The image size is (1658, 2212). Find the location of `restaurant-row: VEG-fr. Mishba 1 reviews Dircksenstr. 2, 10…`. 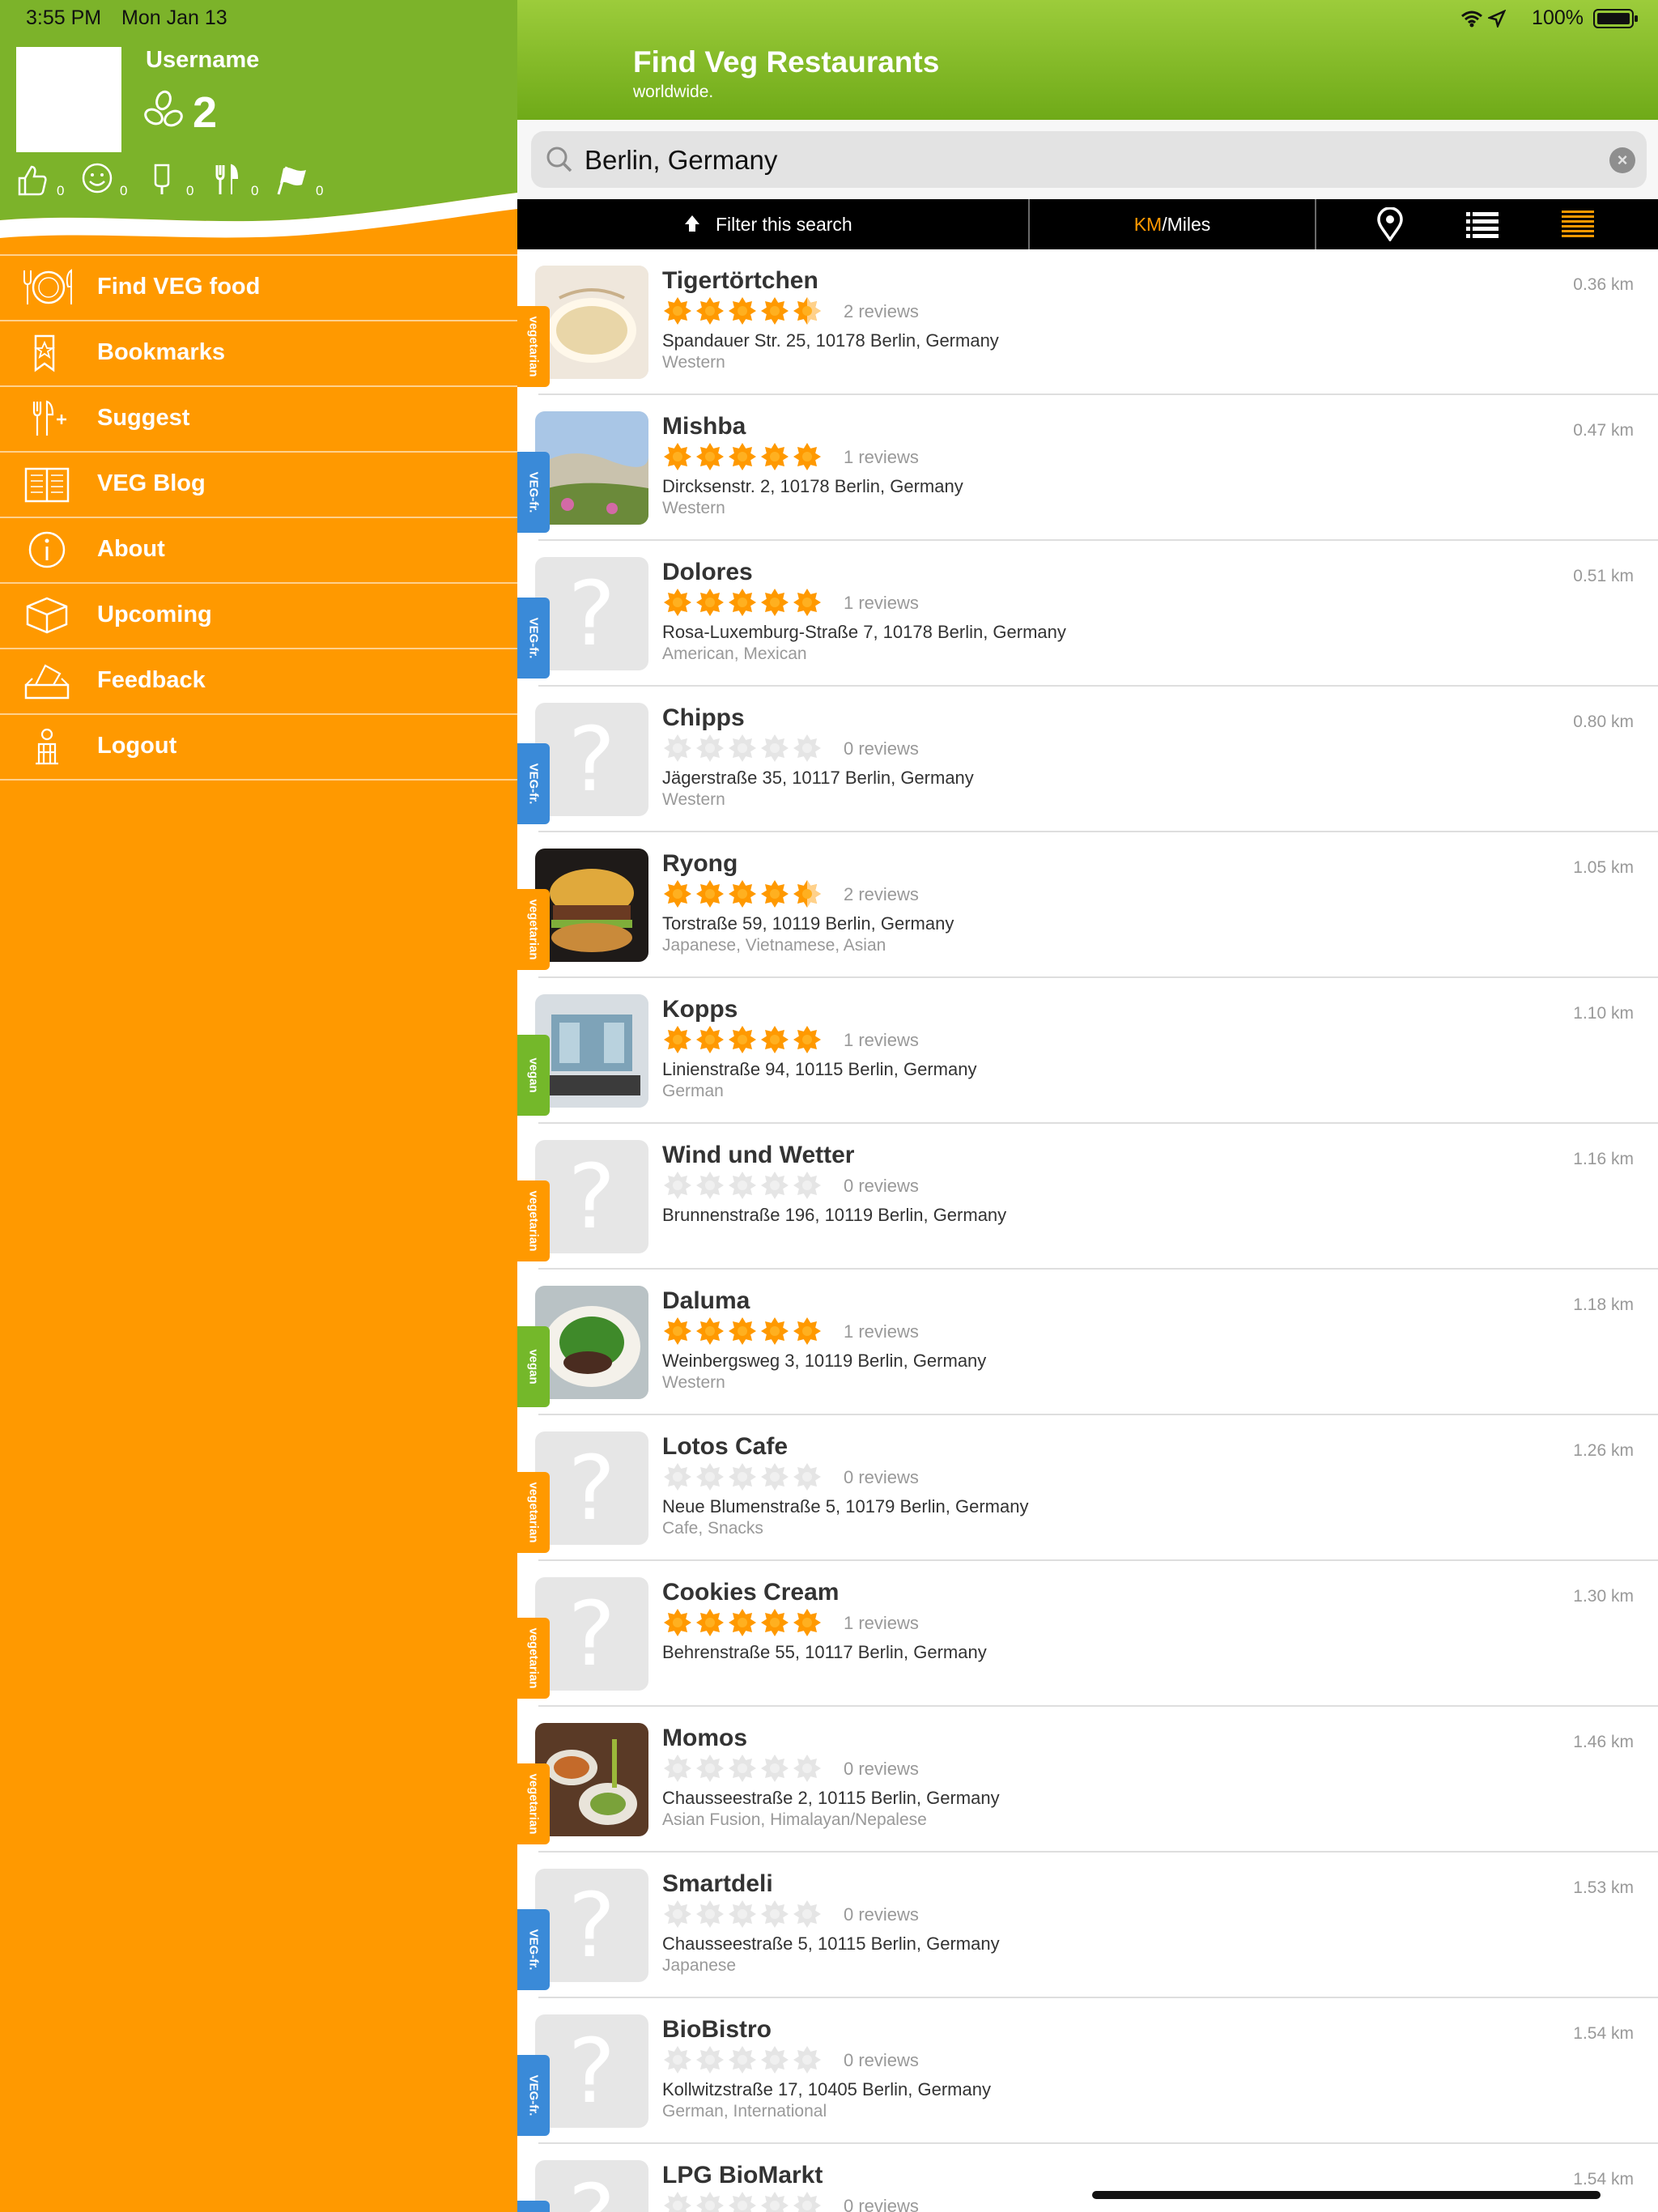

restaurant-row: VEG-fr. Mishba 1 reviews Dircksenstr. 2, 10… is located at coordinates (1087, 468).